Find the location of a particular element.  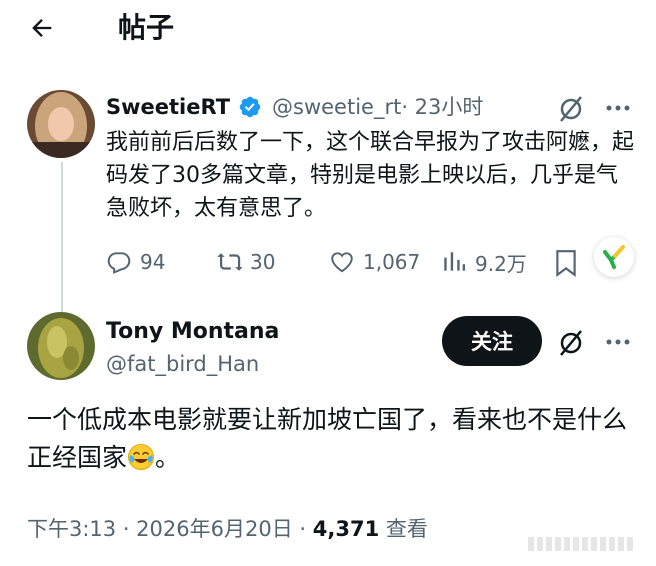

author-handle: @fat_bird_Han is located at coordinates (182, 364).